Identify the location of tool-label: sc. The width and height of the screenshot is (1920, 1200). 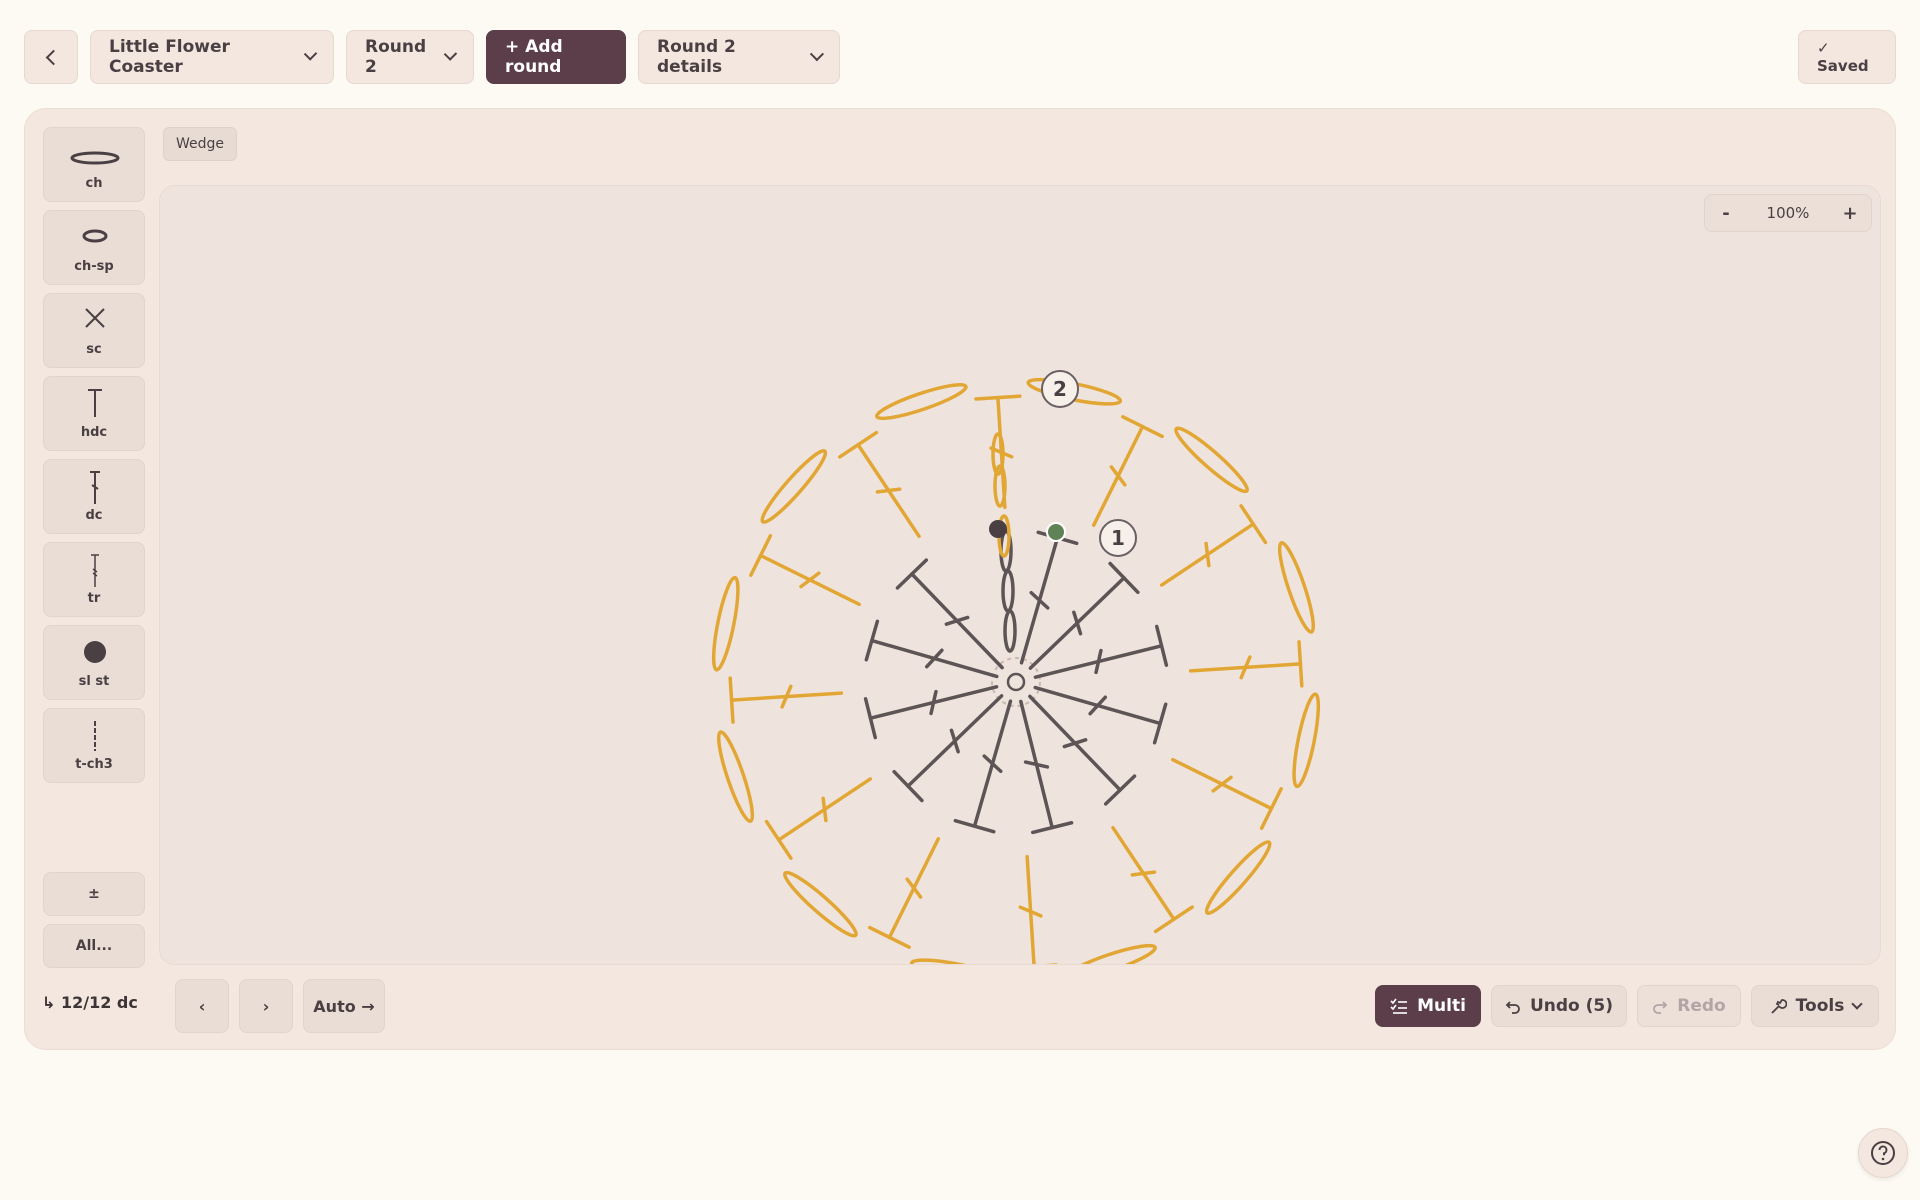
(94, 349).